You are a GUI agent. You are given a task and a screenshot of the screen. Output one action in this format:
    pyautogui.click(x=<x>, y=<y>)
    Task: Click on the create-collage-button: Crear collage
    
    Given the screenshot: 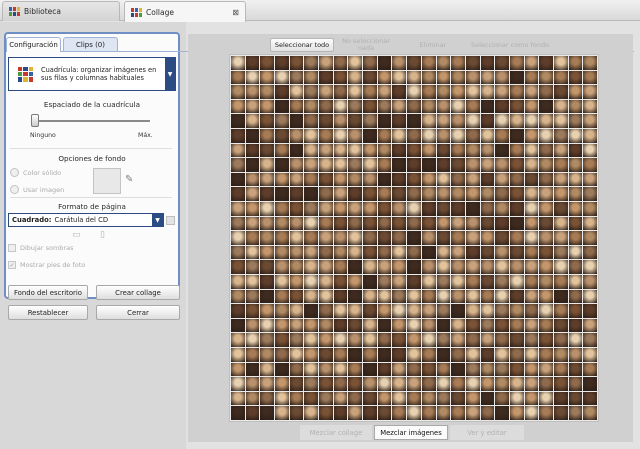 What is the action you would take?
    pyautogui.click(x=138, y=292)
    